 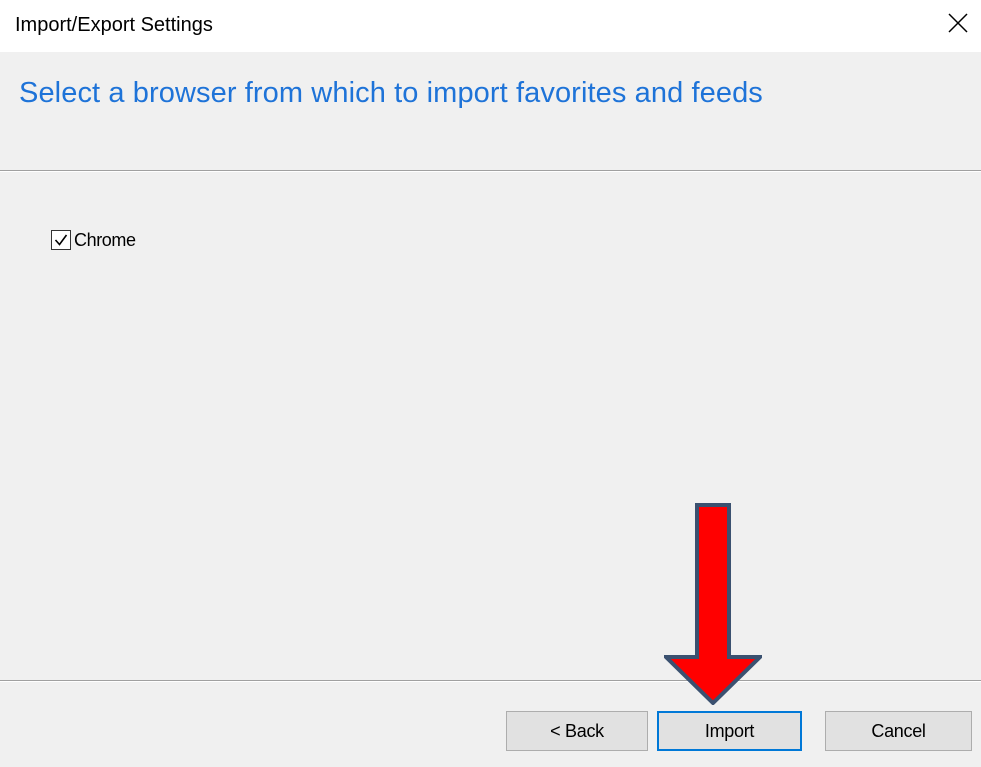 I want to click on chrome-checkbox, so click(x=61, y=240).